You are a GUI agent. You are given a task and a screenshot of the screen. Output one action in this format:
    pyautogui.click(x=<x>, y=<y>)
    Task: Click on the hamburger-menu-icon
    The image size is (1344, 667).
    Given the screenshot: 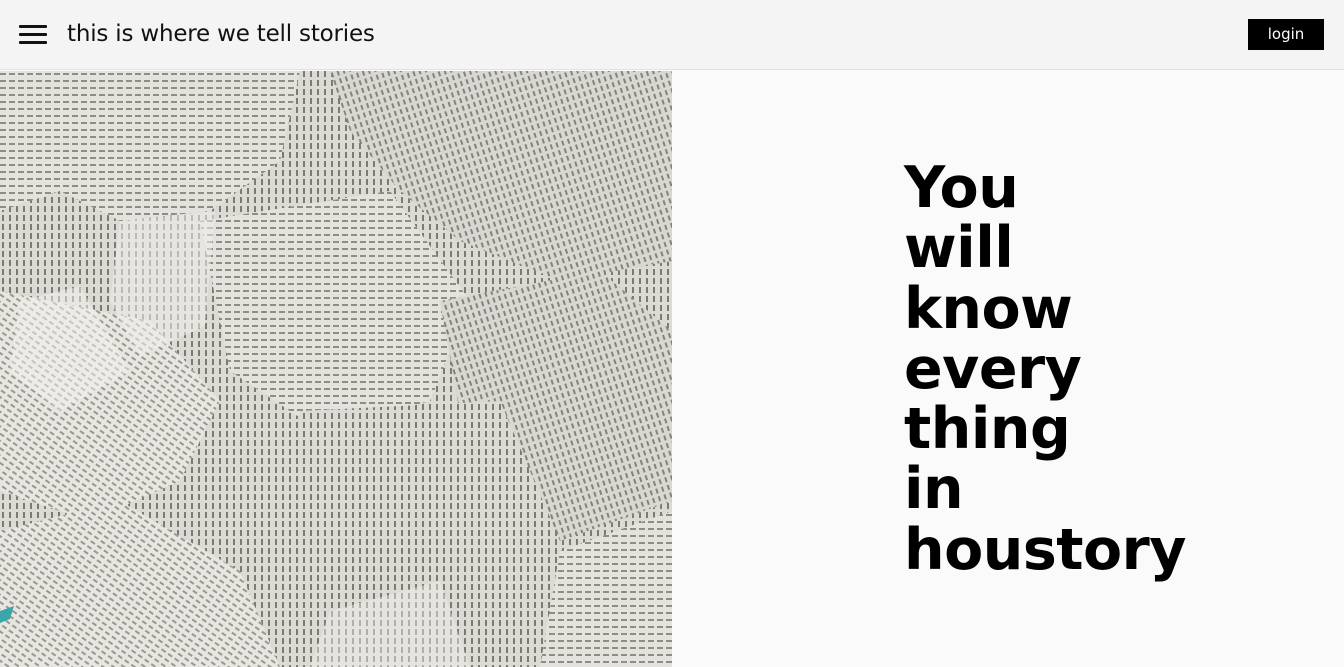 What is the action you would take?
    pyautogui.click(x=33, y=35)
    